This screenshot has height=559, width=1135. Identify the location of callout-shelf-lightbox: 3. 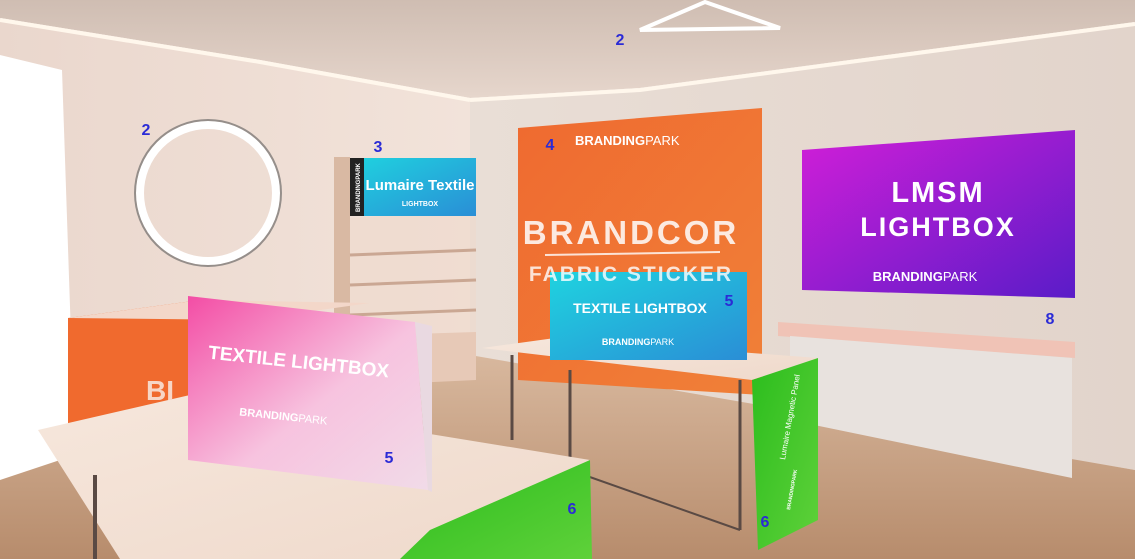
(378, 147).